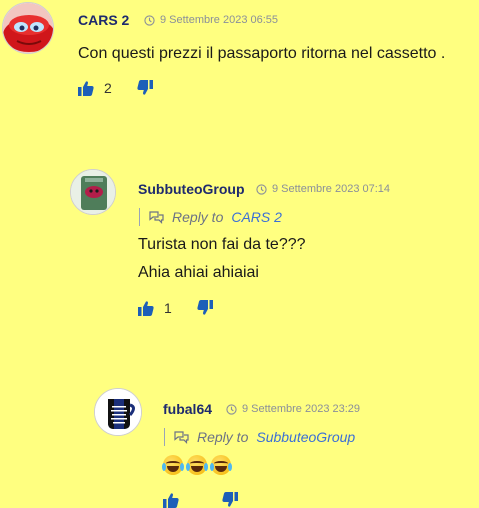 This screenshot has width=479, height=508. What do you see at coordinates (301, 409) in the screenshot?
I see `comment-date-text: 9 Settembre 2023 23:29` at bounding box center [301, 409].